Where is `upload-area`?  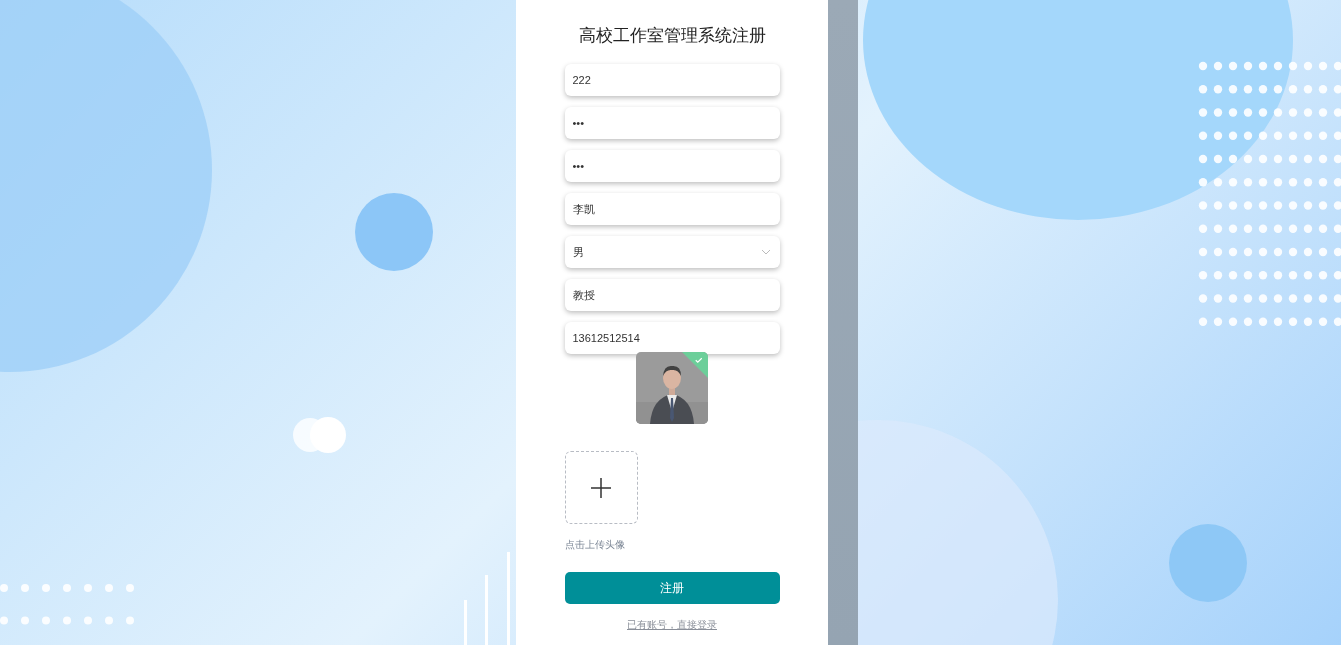
upload-area is located at coordinates (601, 487).